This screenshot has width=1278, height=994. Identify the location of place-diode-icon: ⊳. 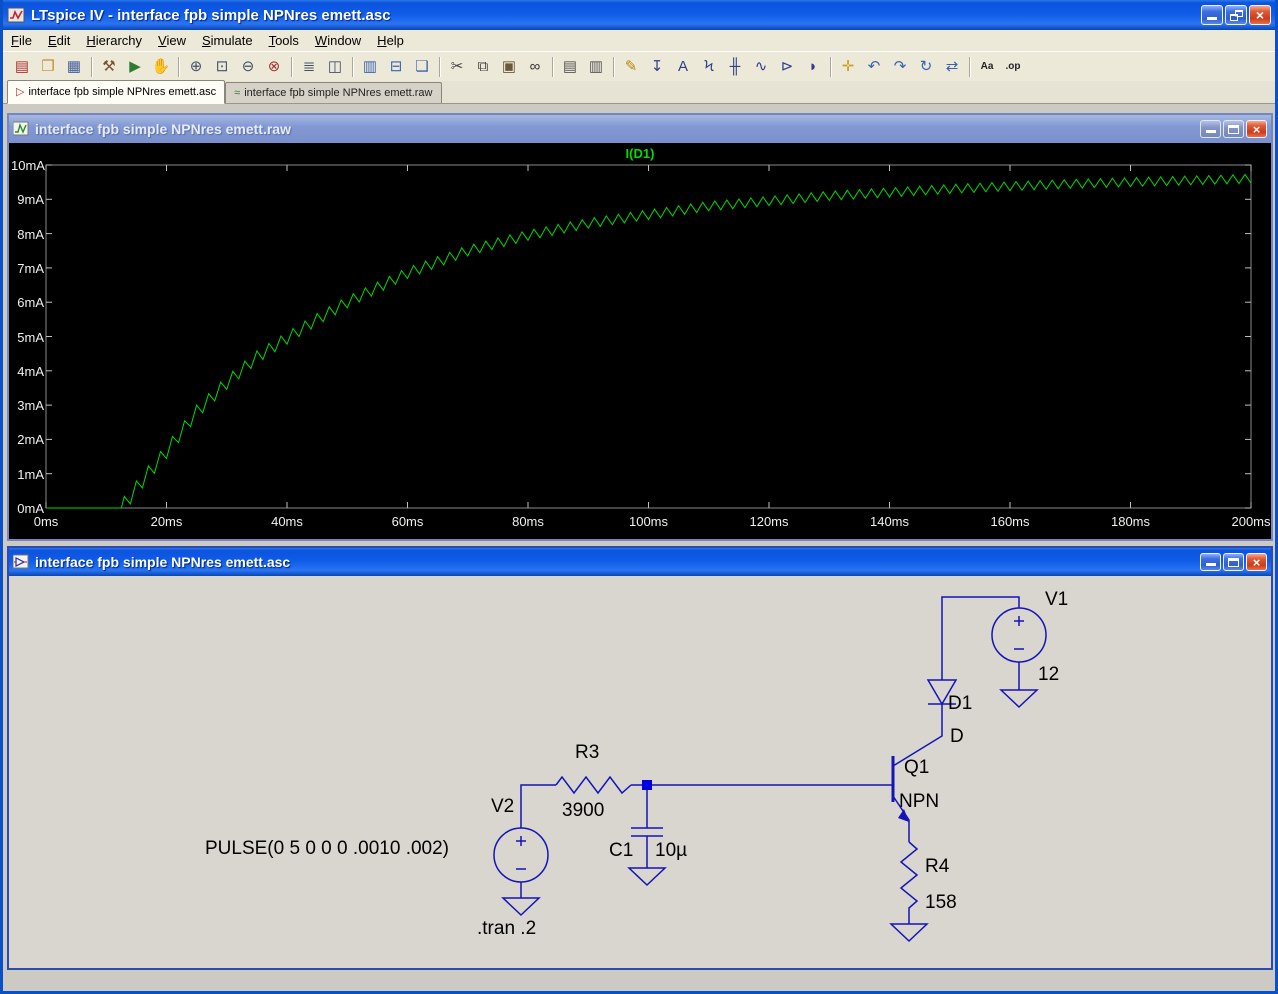
(787, 67).